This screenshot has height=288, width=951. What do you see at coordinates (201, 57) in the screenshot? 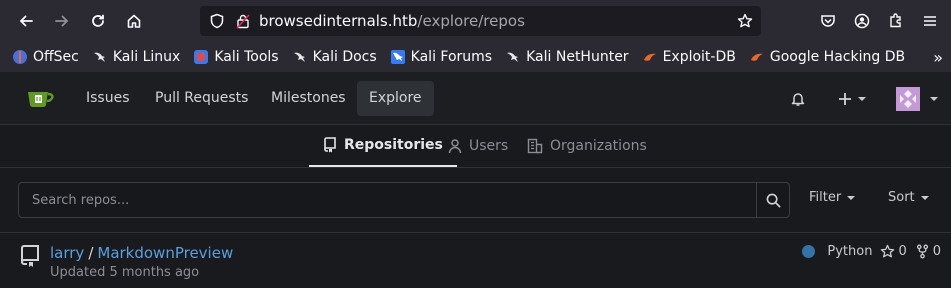
I see `kali-tools-icon` at bounding box center [201, 57].